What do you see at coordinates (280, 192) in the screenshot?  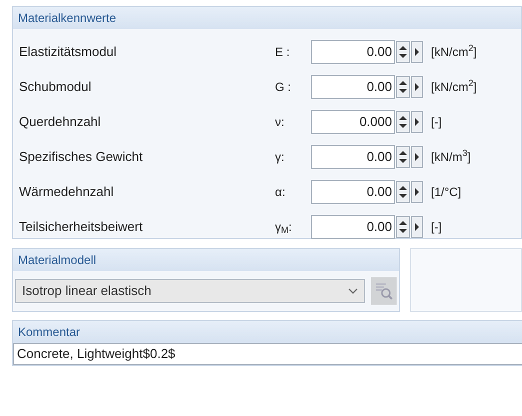 I see `symbol-label: α:` at bounding box center [280, 192].